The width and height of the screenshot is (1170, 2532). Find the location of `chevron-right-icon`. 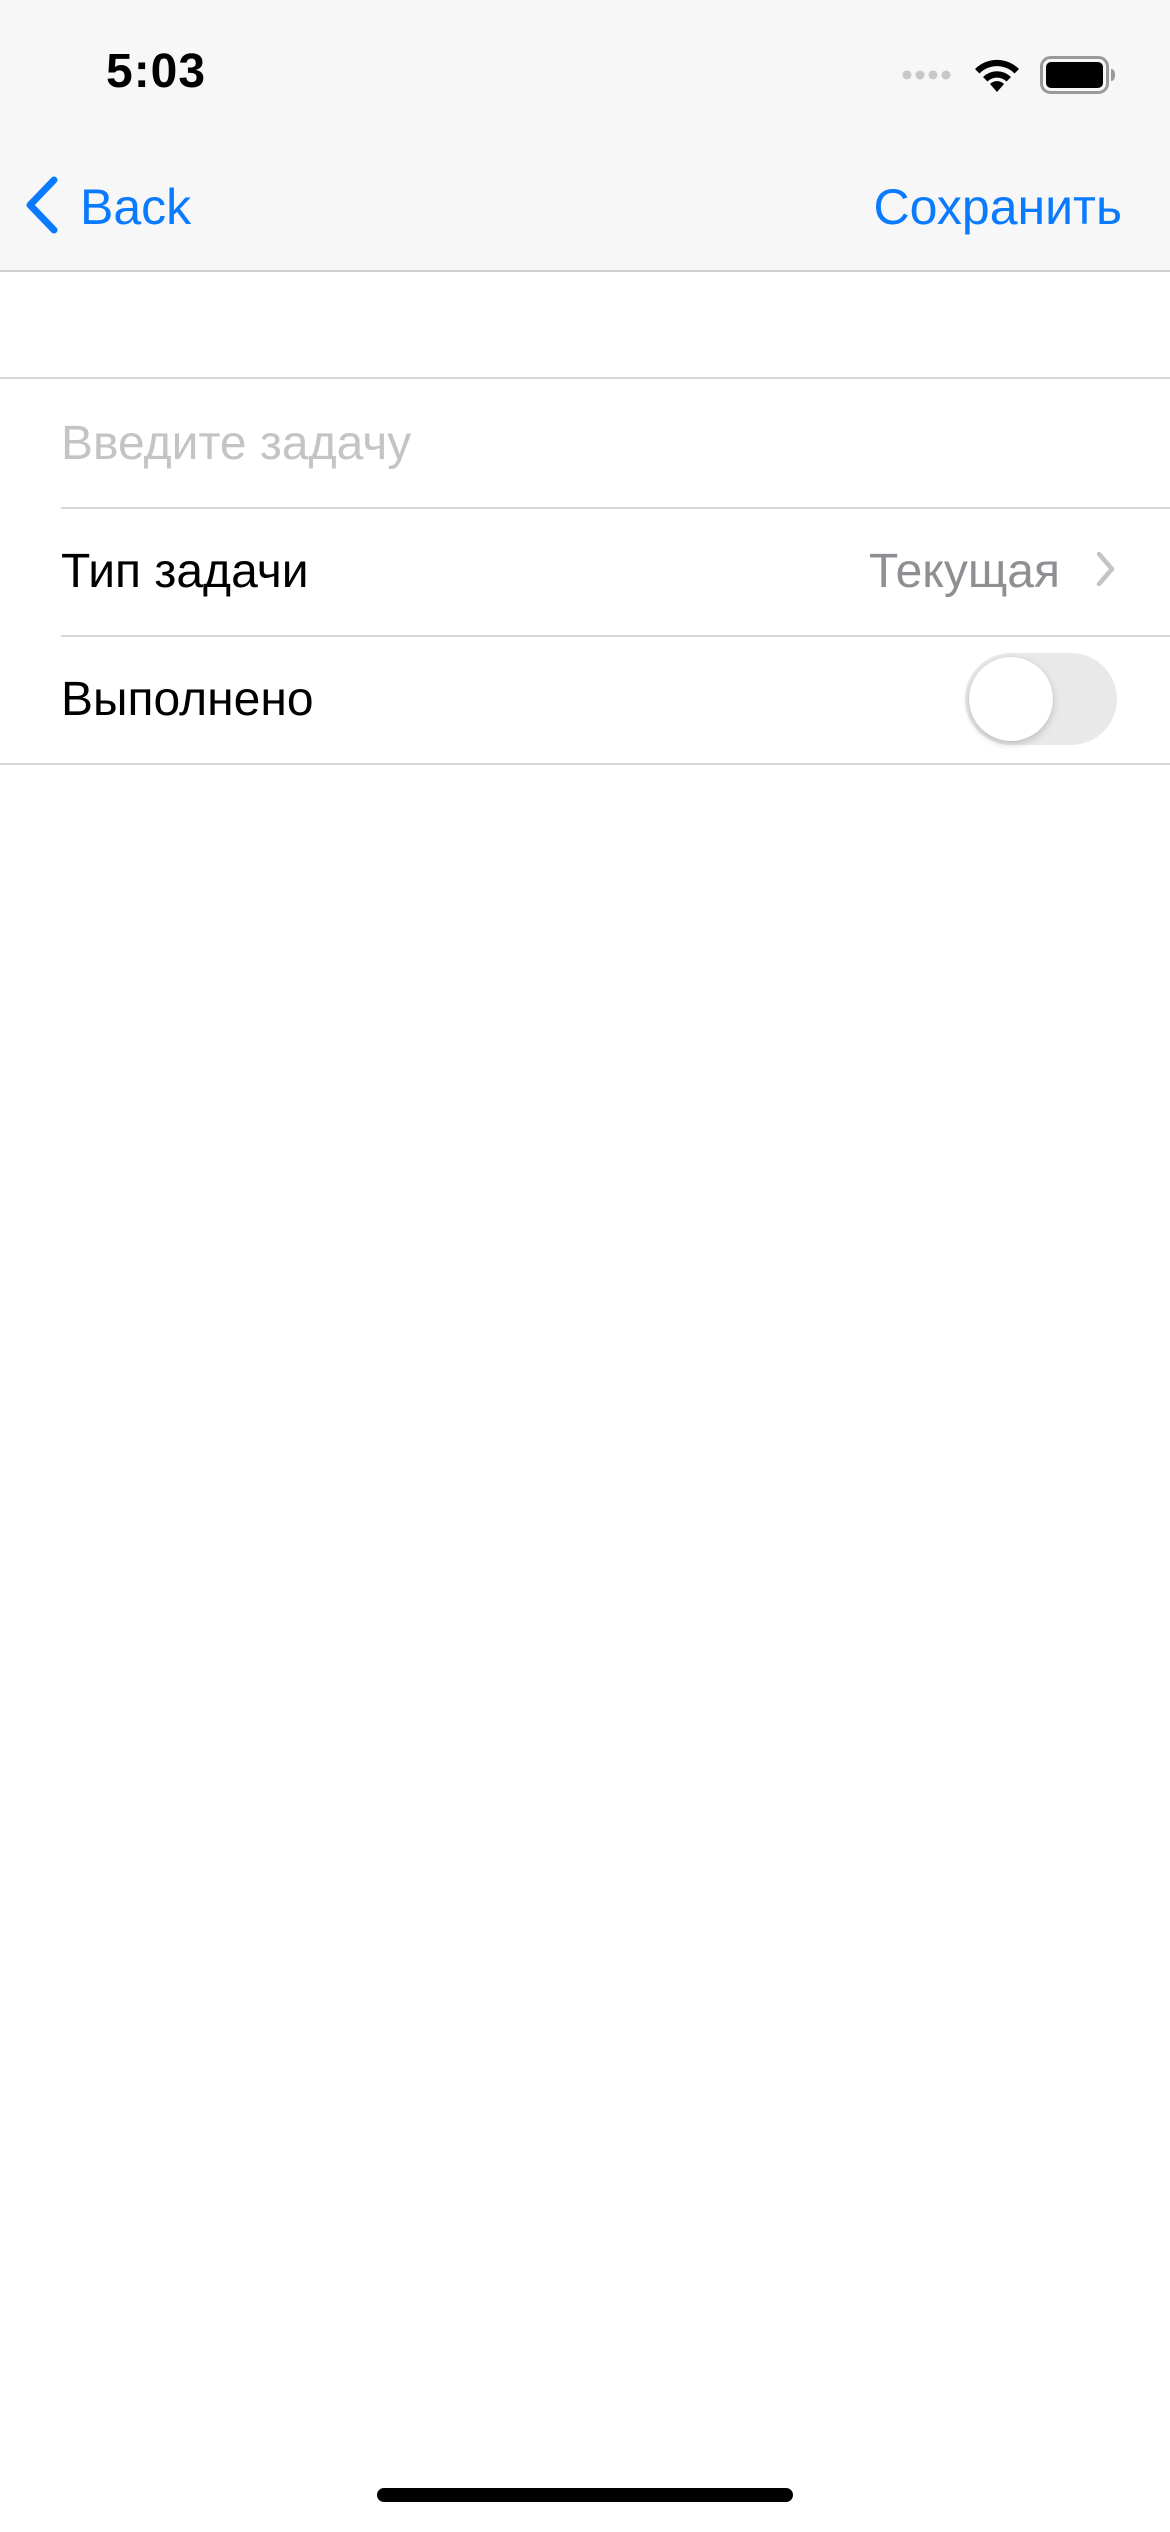

chevron-right-icon is located at coordinates (1106, 571).